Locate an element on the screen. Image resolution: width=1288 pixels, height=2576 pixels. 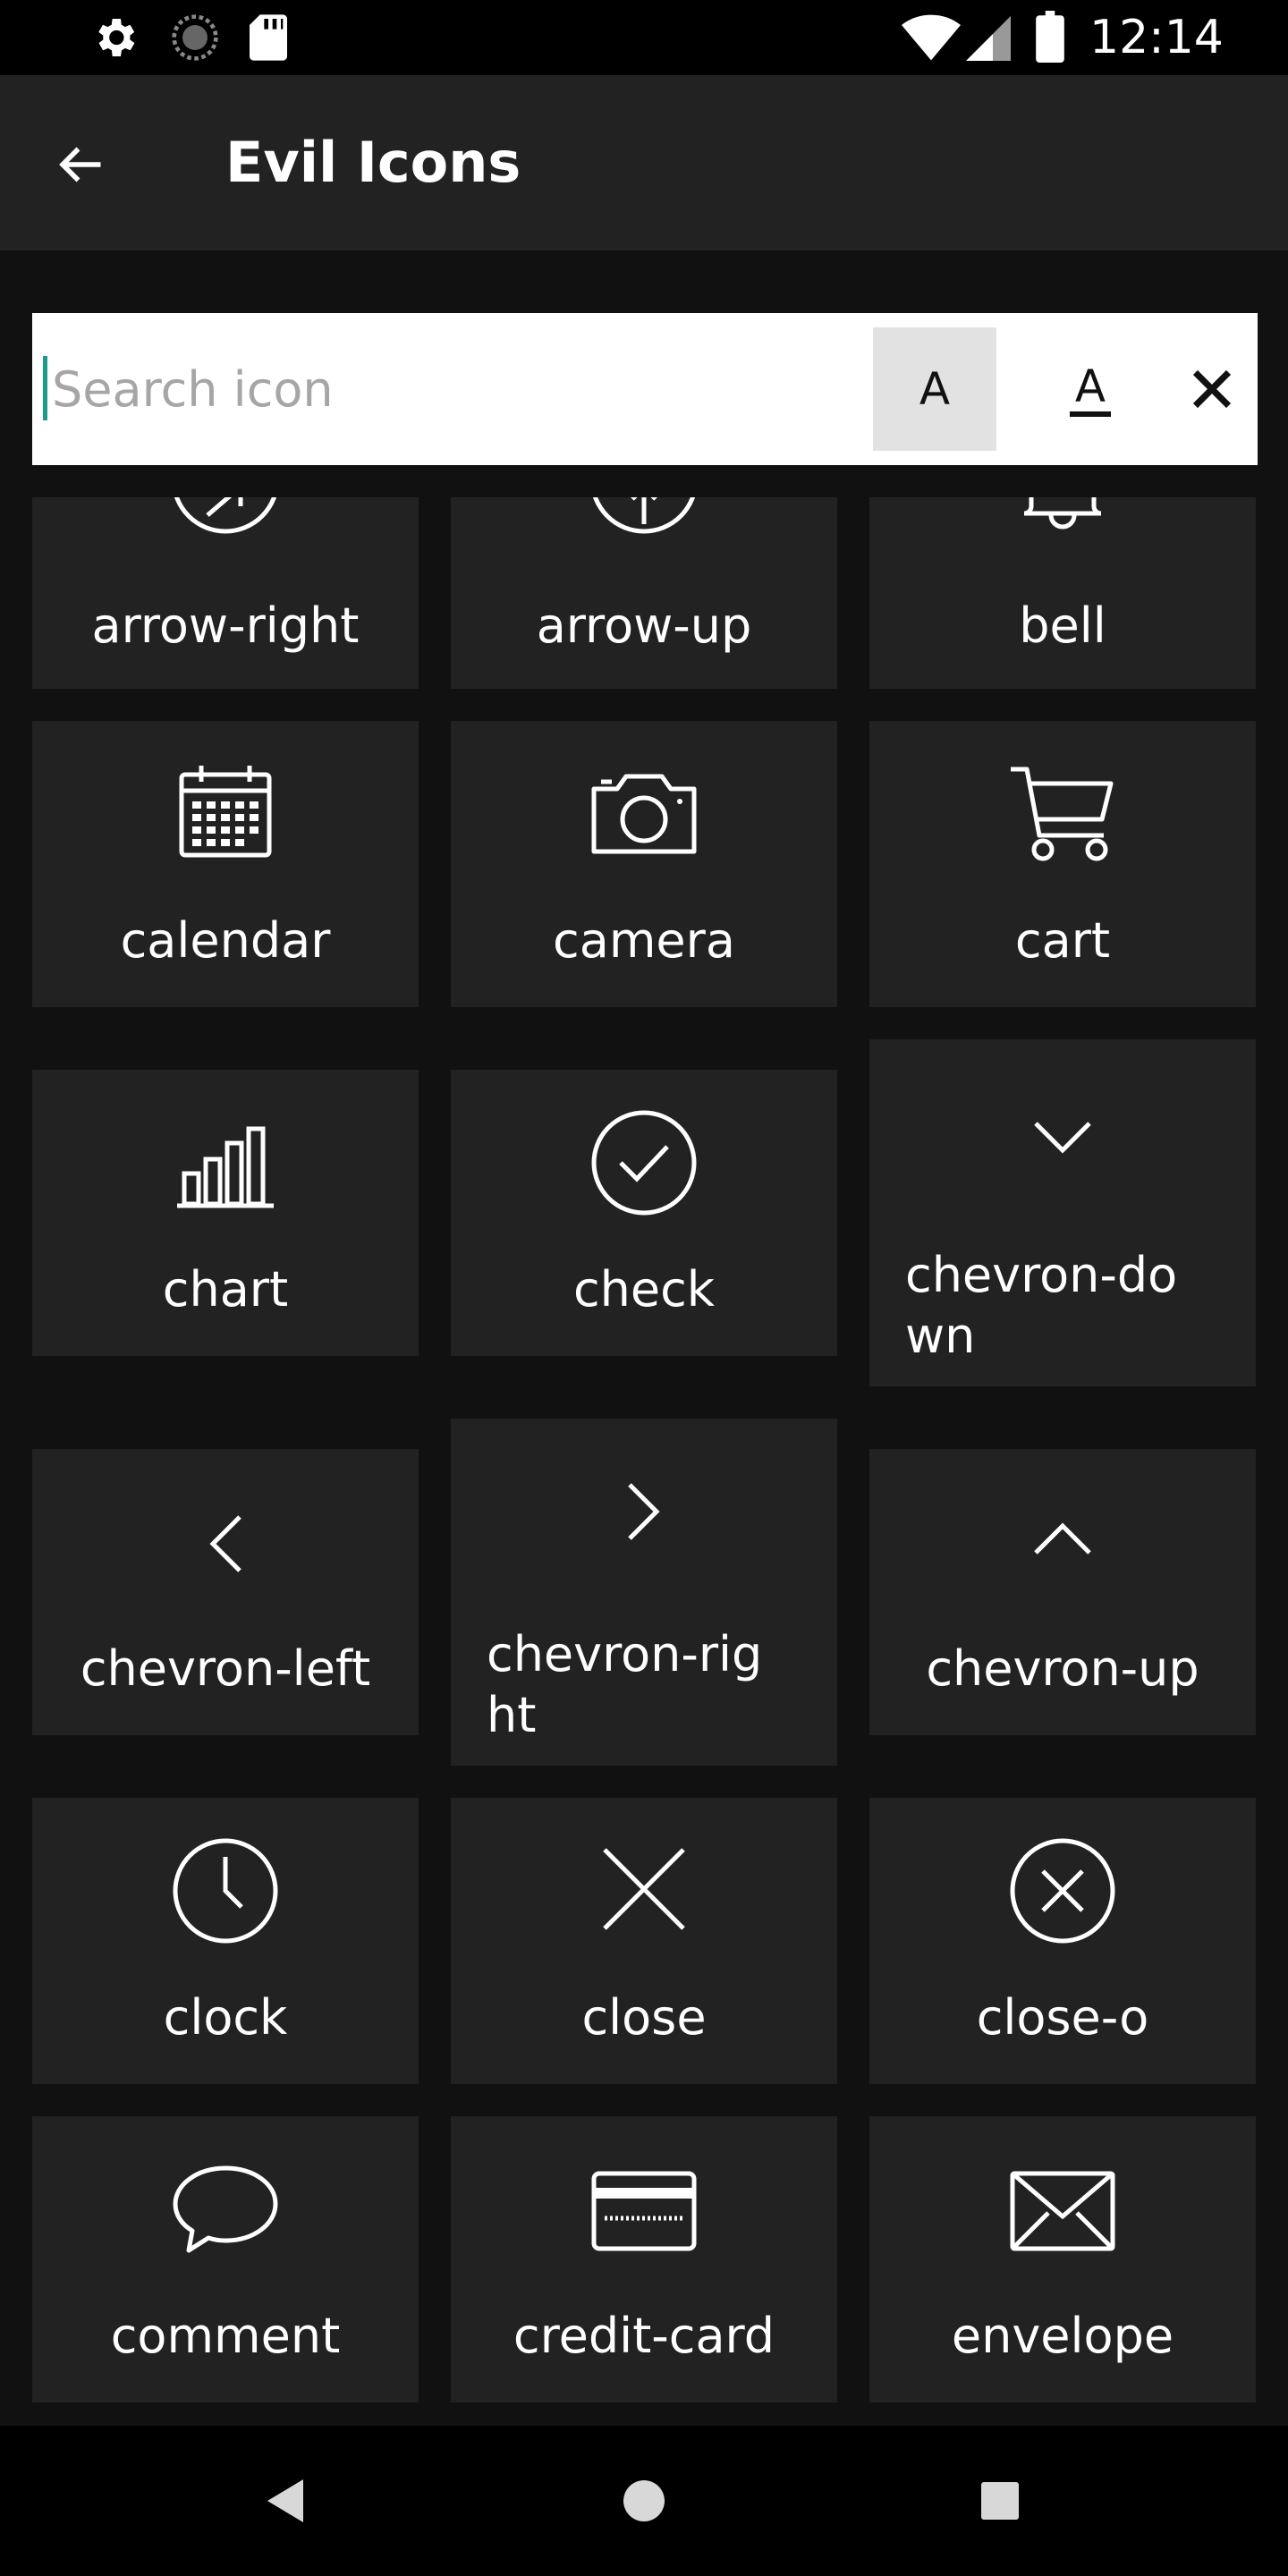
case-sensitive-toggle: A is located at coordinates (934, 389).